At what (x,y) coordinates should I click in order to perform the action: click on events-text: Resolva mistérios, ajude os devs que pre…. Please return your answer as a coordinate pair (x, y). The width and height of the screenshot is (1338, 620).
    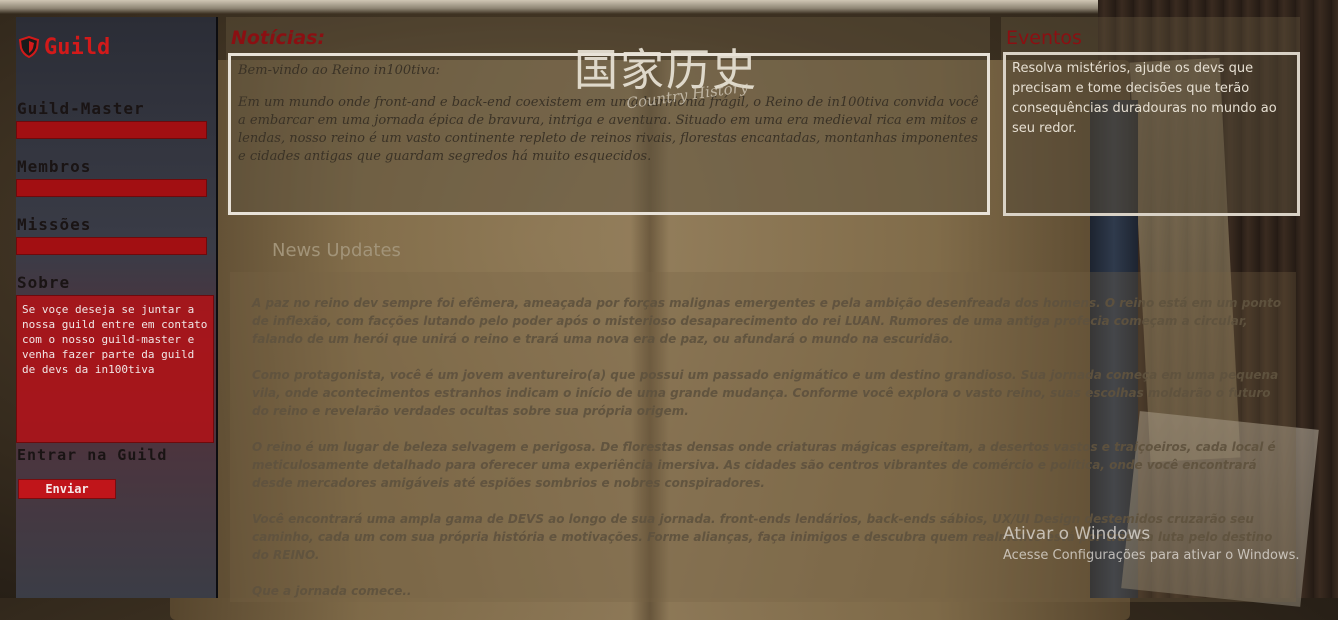
    Looking at the image, I should click on (1151, 134).